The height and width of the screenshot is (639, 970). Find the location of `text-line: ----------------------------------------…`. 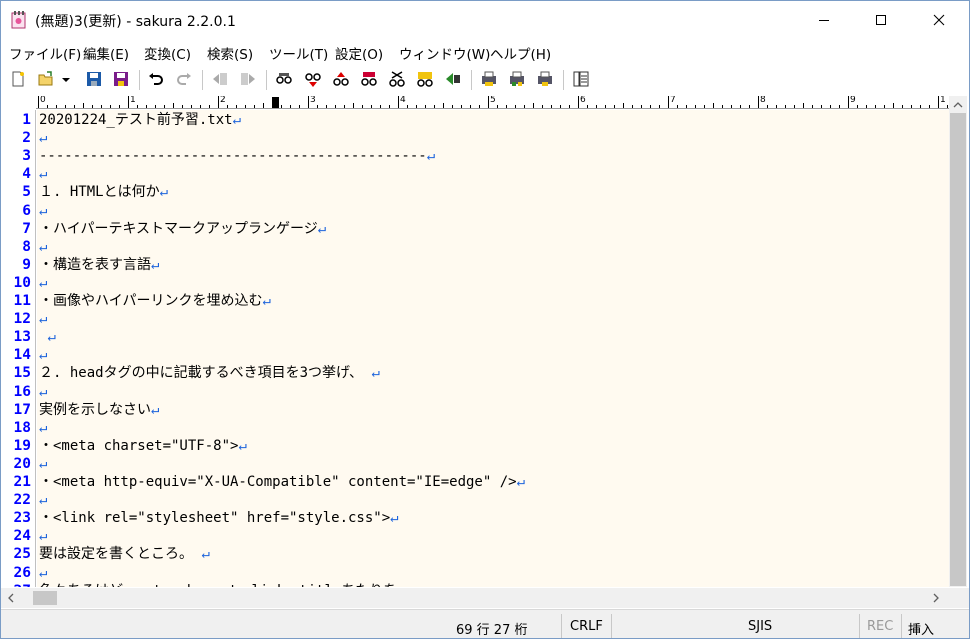

text-line: ----------------------------------------… is located at coordinates (237, 156).